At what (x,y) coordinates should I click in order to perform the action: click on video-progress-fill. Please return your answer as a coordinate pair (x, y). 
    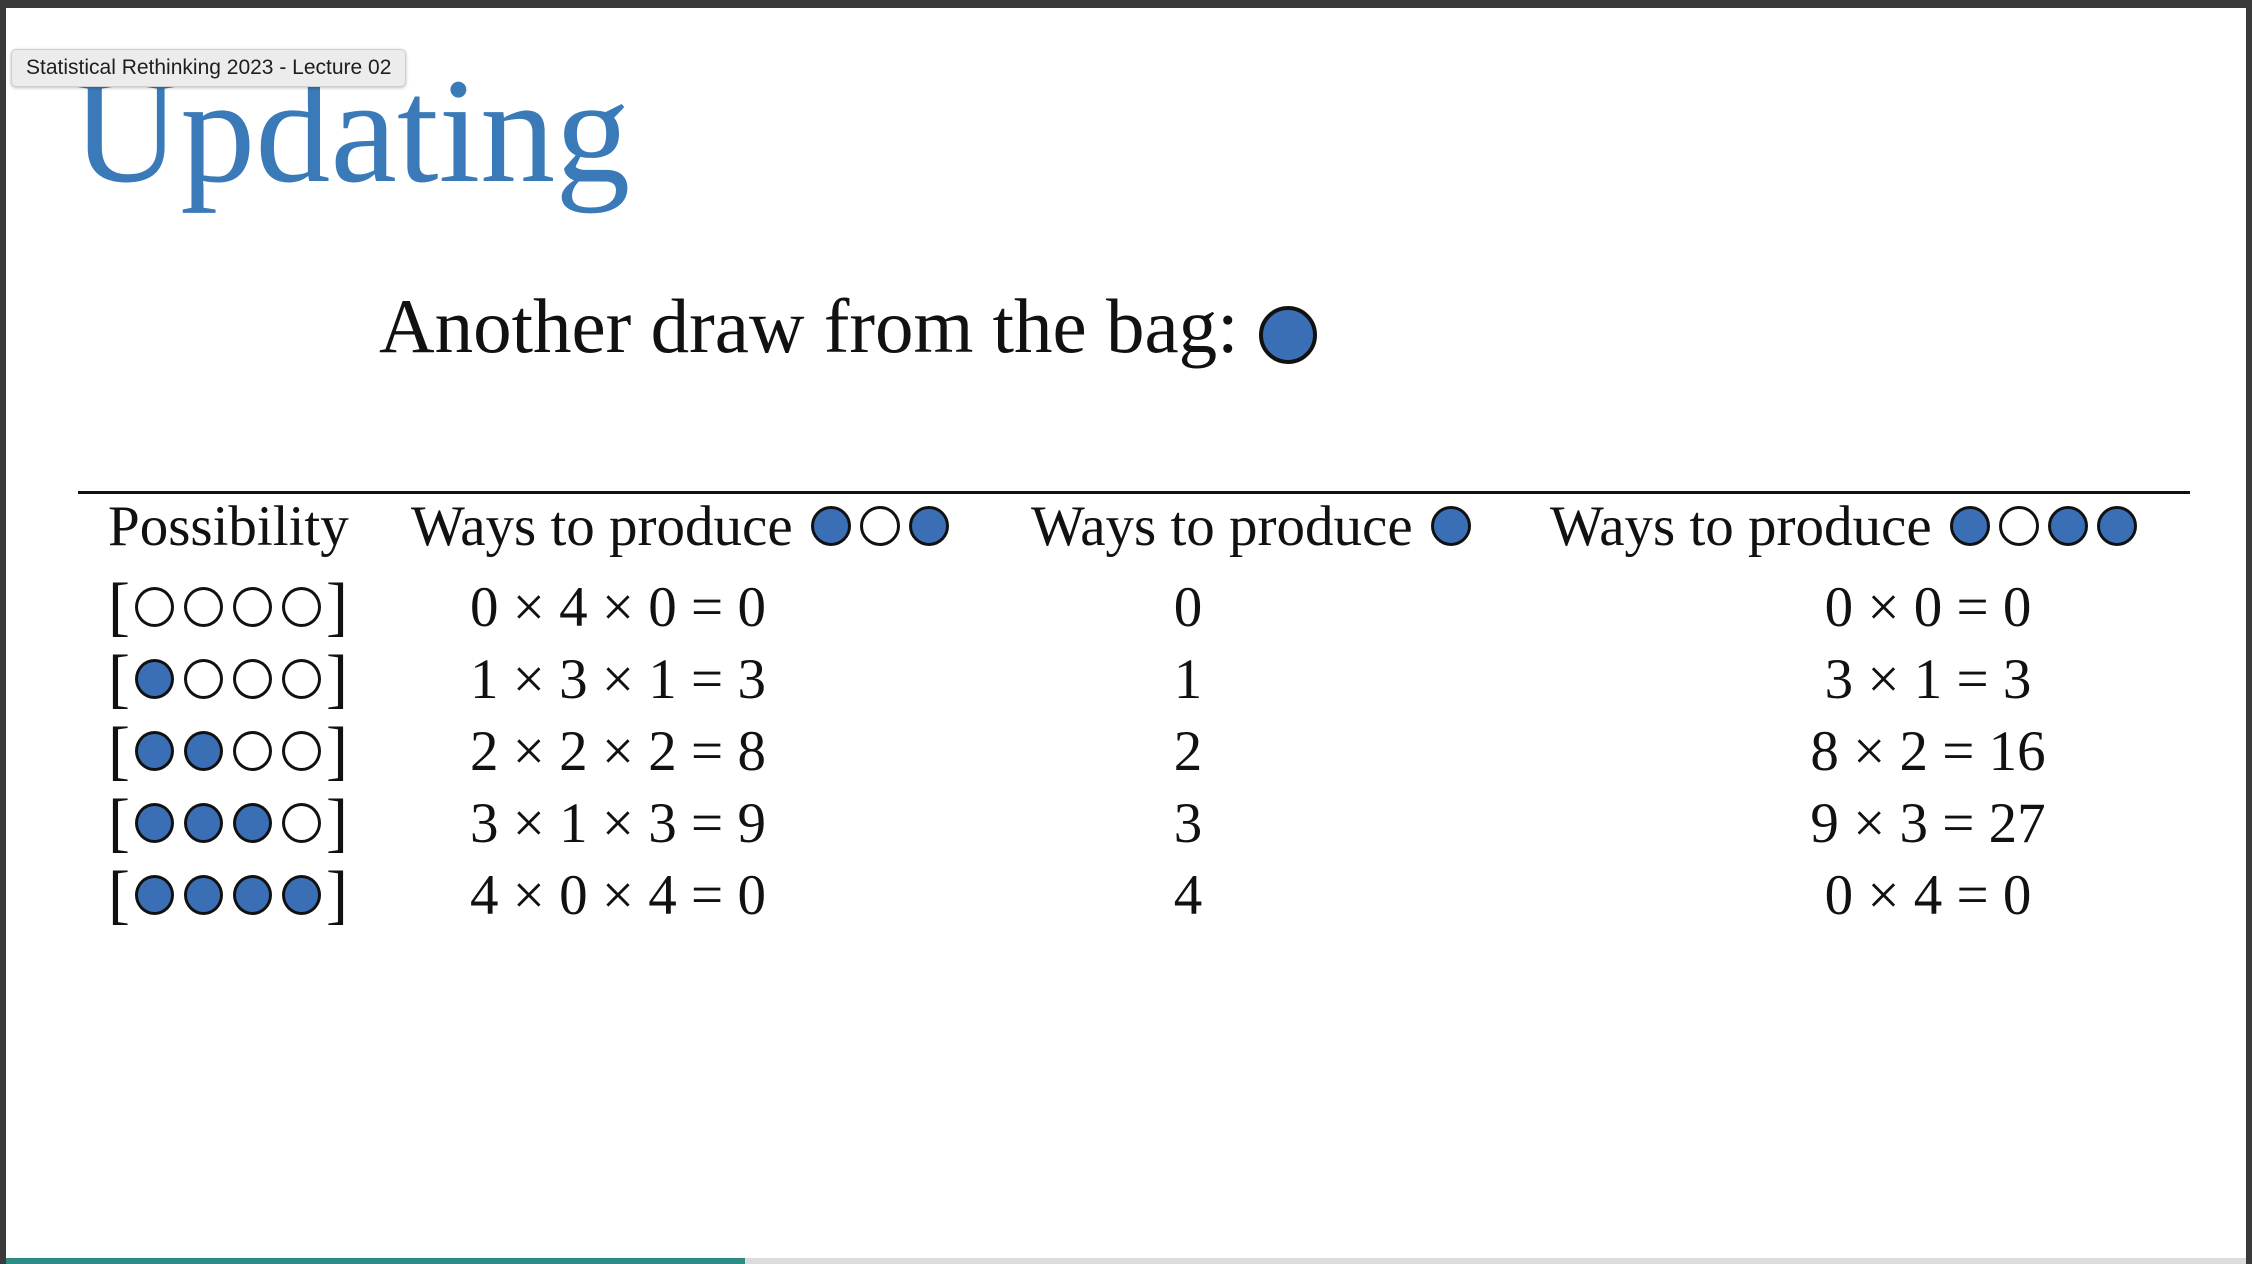
    Looking at the image, I should click on (376, 1261).